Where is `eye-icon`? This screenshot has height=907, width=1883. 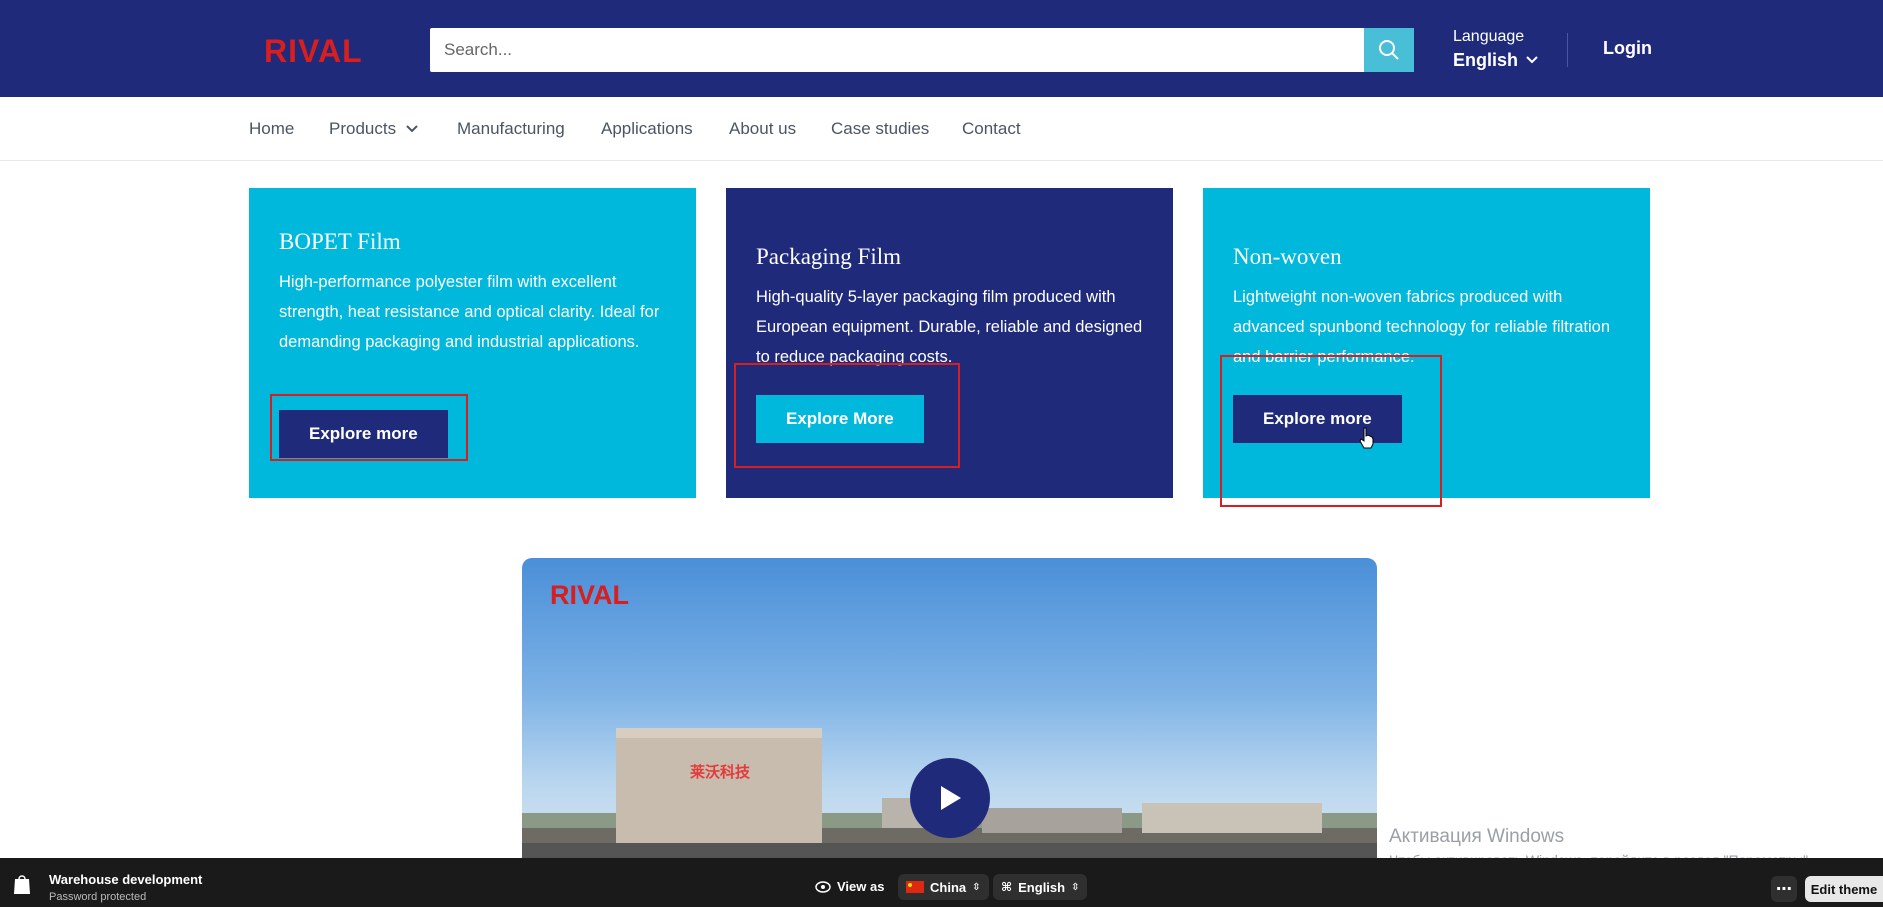 eye-icon is located at coordinates (823, 886).